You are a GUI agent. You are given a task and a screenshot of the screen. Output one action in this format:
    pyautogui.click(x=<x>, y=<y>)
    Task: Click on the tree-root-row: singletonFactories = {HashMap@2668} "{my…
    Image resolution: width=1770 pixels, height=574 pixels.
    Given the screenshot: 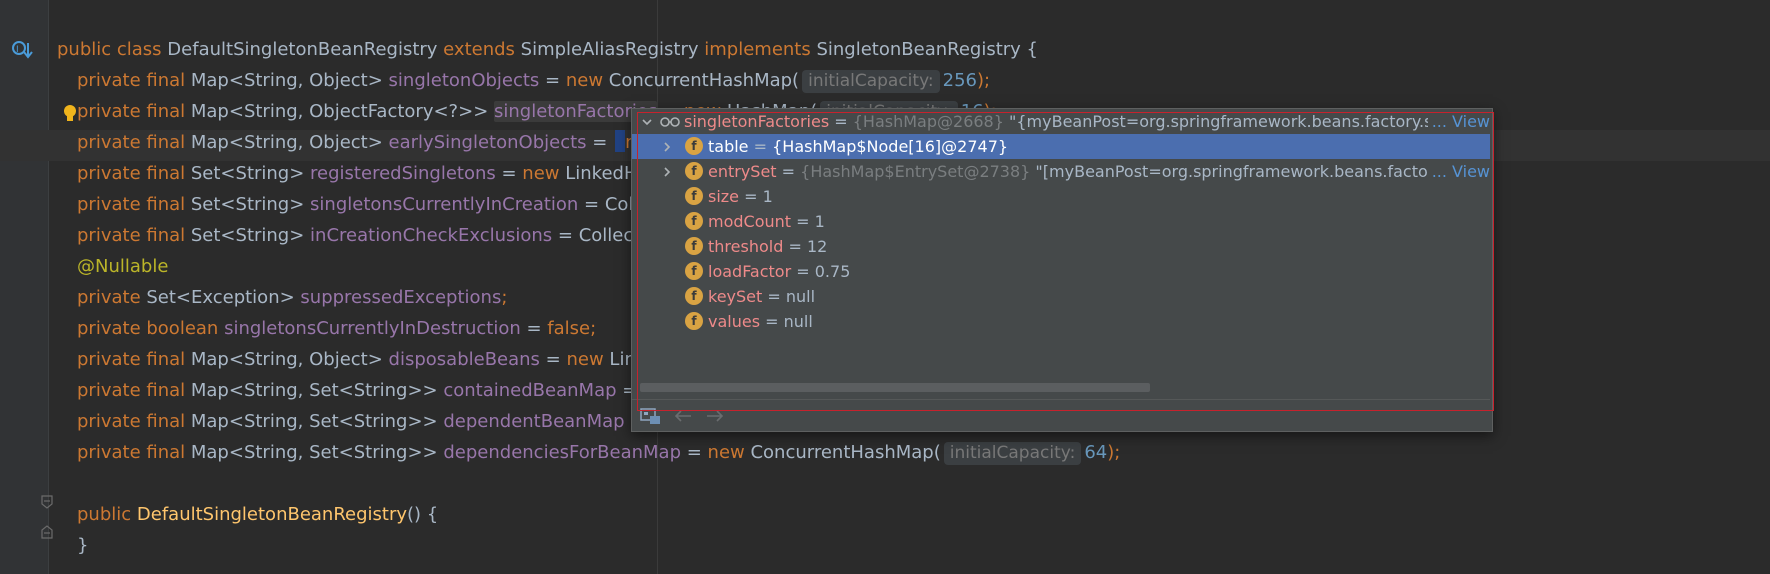 What is the action you would take?
    pyautogui.click(x=1061, y=121)
    